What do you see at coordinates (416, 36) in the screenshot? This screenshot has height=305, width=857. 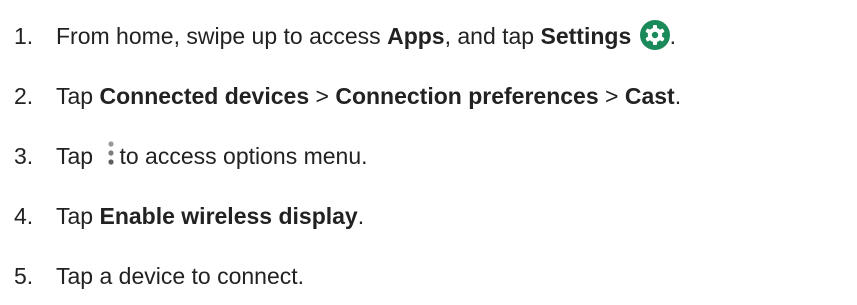 I see `apps-term: Apps` at bounding box center [416, 36].